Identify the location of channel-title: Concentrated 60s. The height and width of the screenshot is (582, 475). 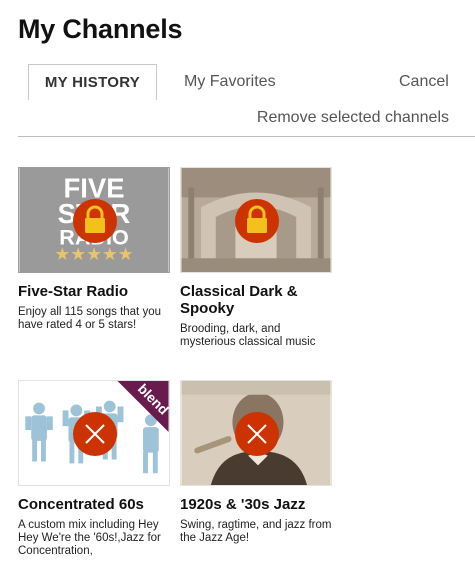
(81, 504).